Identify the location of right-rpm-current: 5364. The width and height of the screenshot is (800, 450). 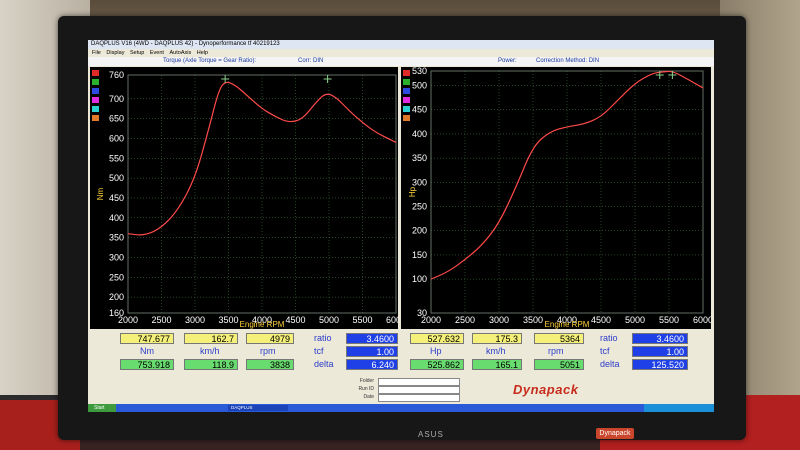
(559, 338).